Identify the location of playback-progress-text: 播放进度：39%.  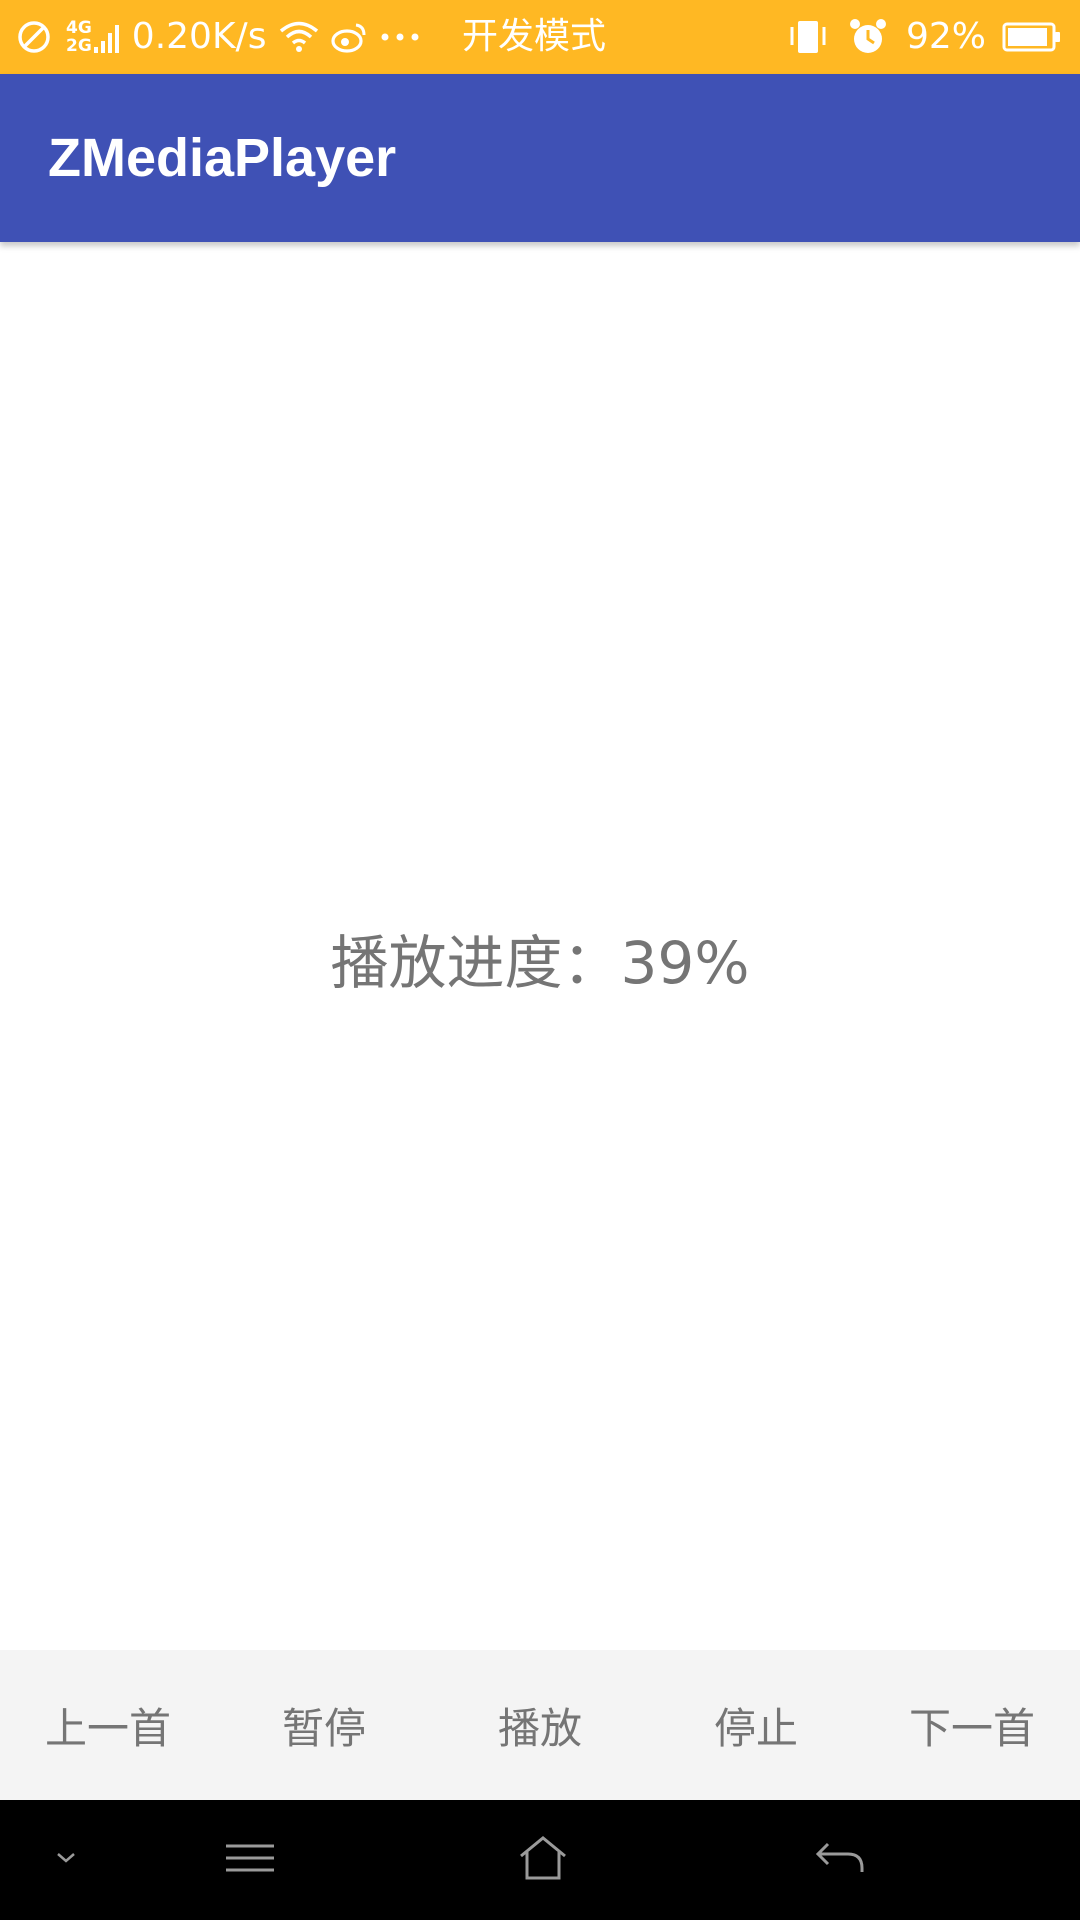
(540, 963).